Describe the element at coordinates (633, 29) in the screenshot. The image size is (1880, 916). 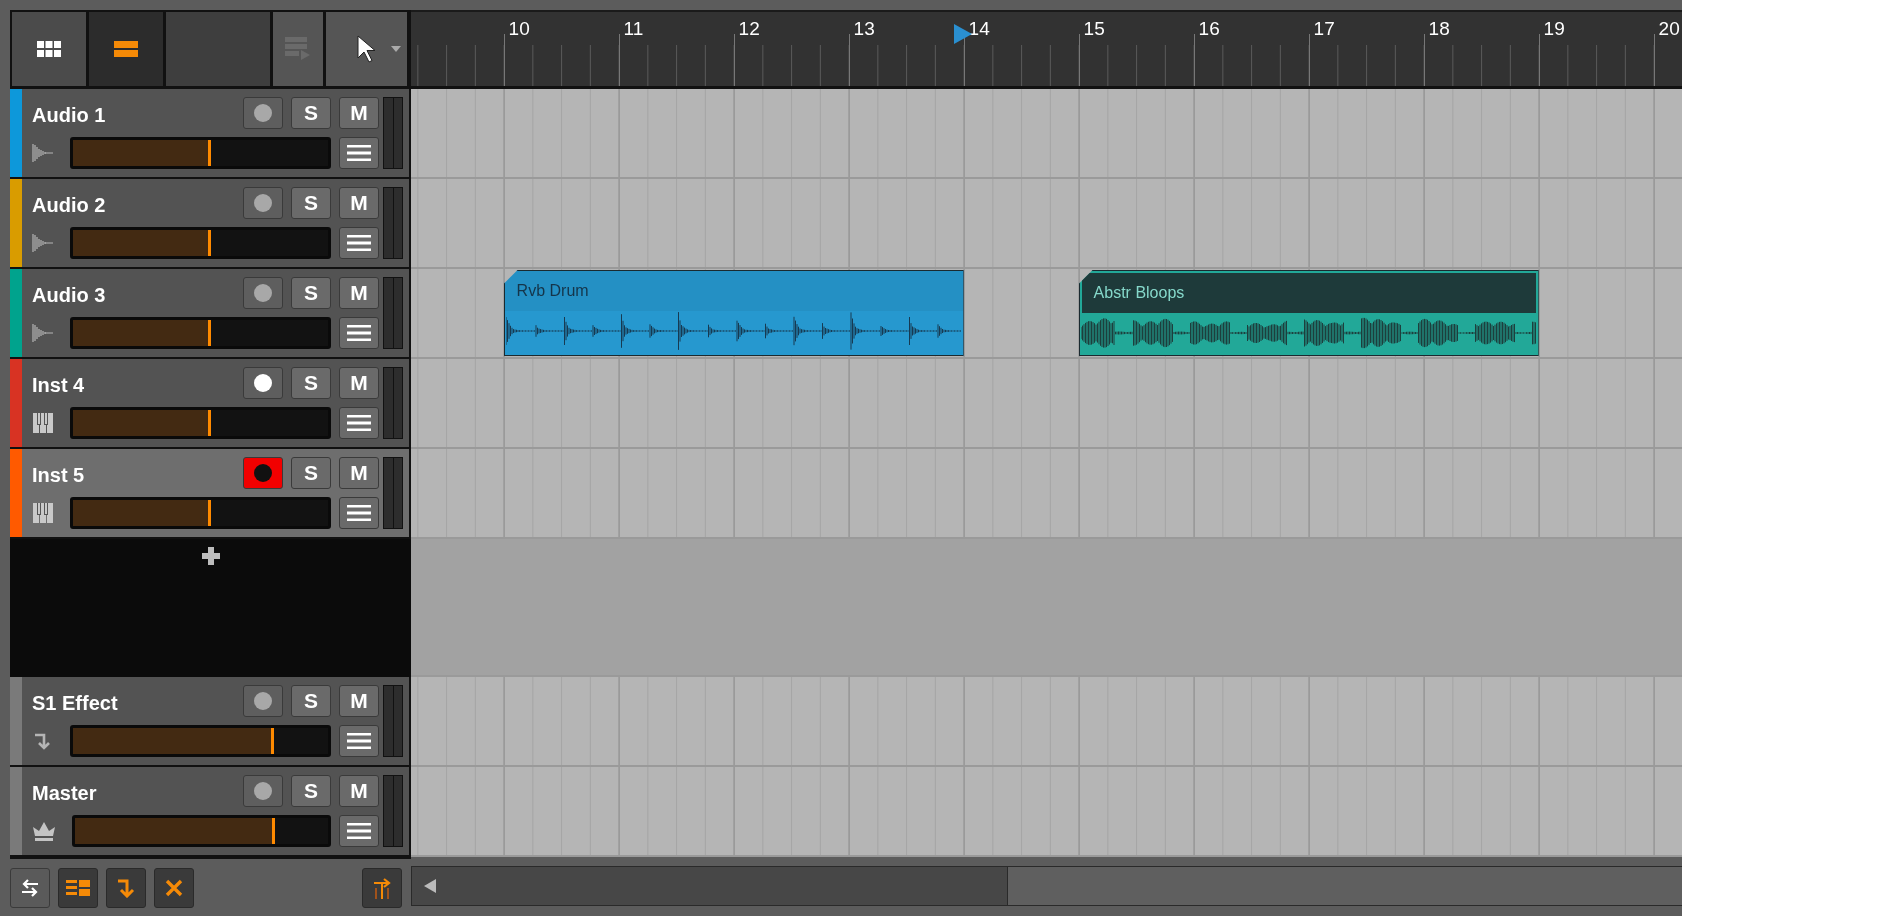
I see `bar-number: 11` at that location.